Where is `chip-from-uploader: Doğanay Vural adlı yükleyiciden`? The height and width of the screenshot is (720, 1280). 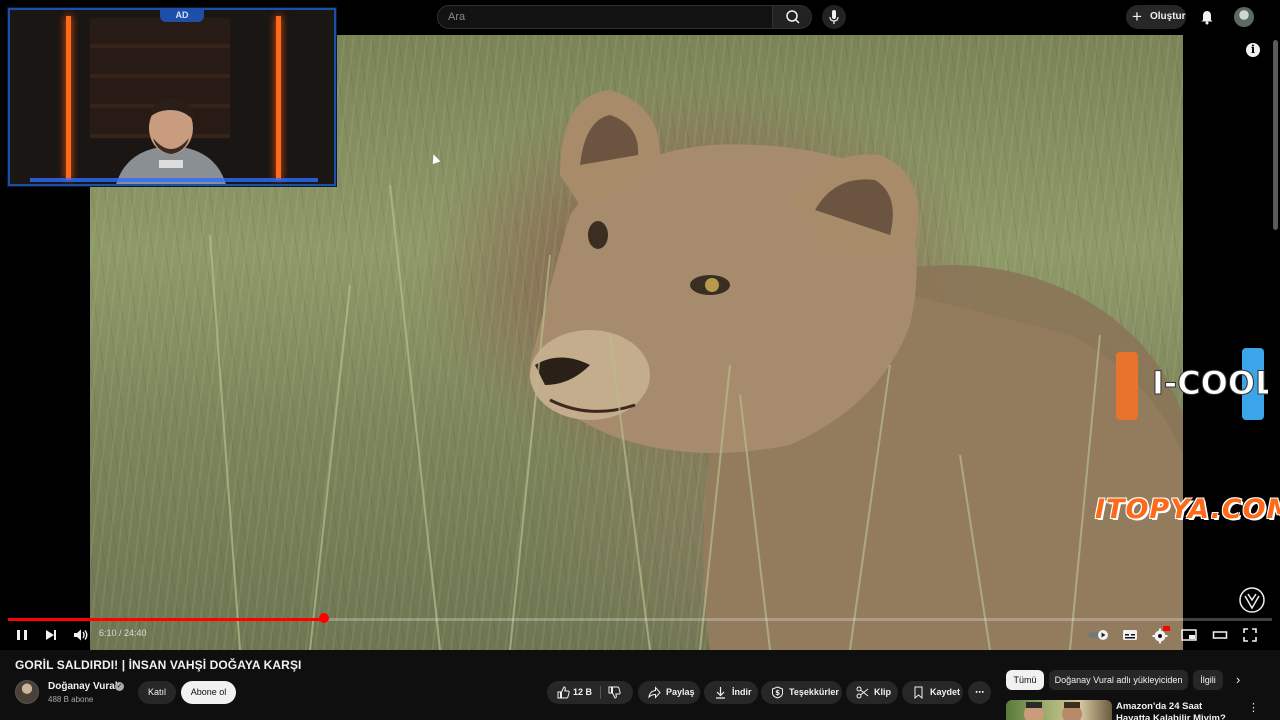 chip-from-uploader: Doğanay Vural adlı yükleyiciden is located at coordinates (1118, 680).